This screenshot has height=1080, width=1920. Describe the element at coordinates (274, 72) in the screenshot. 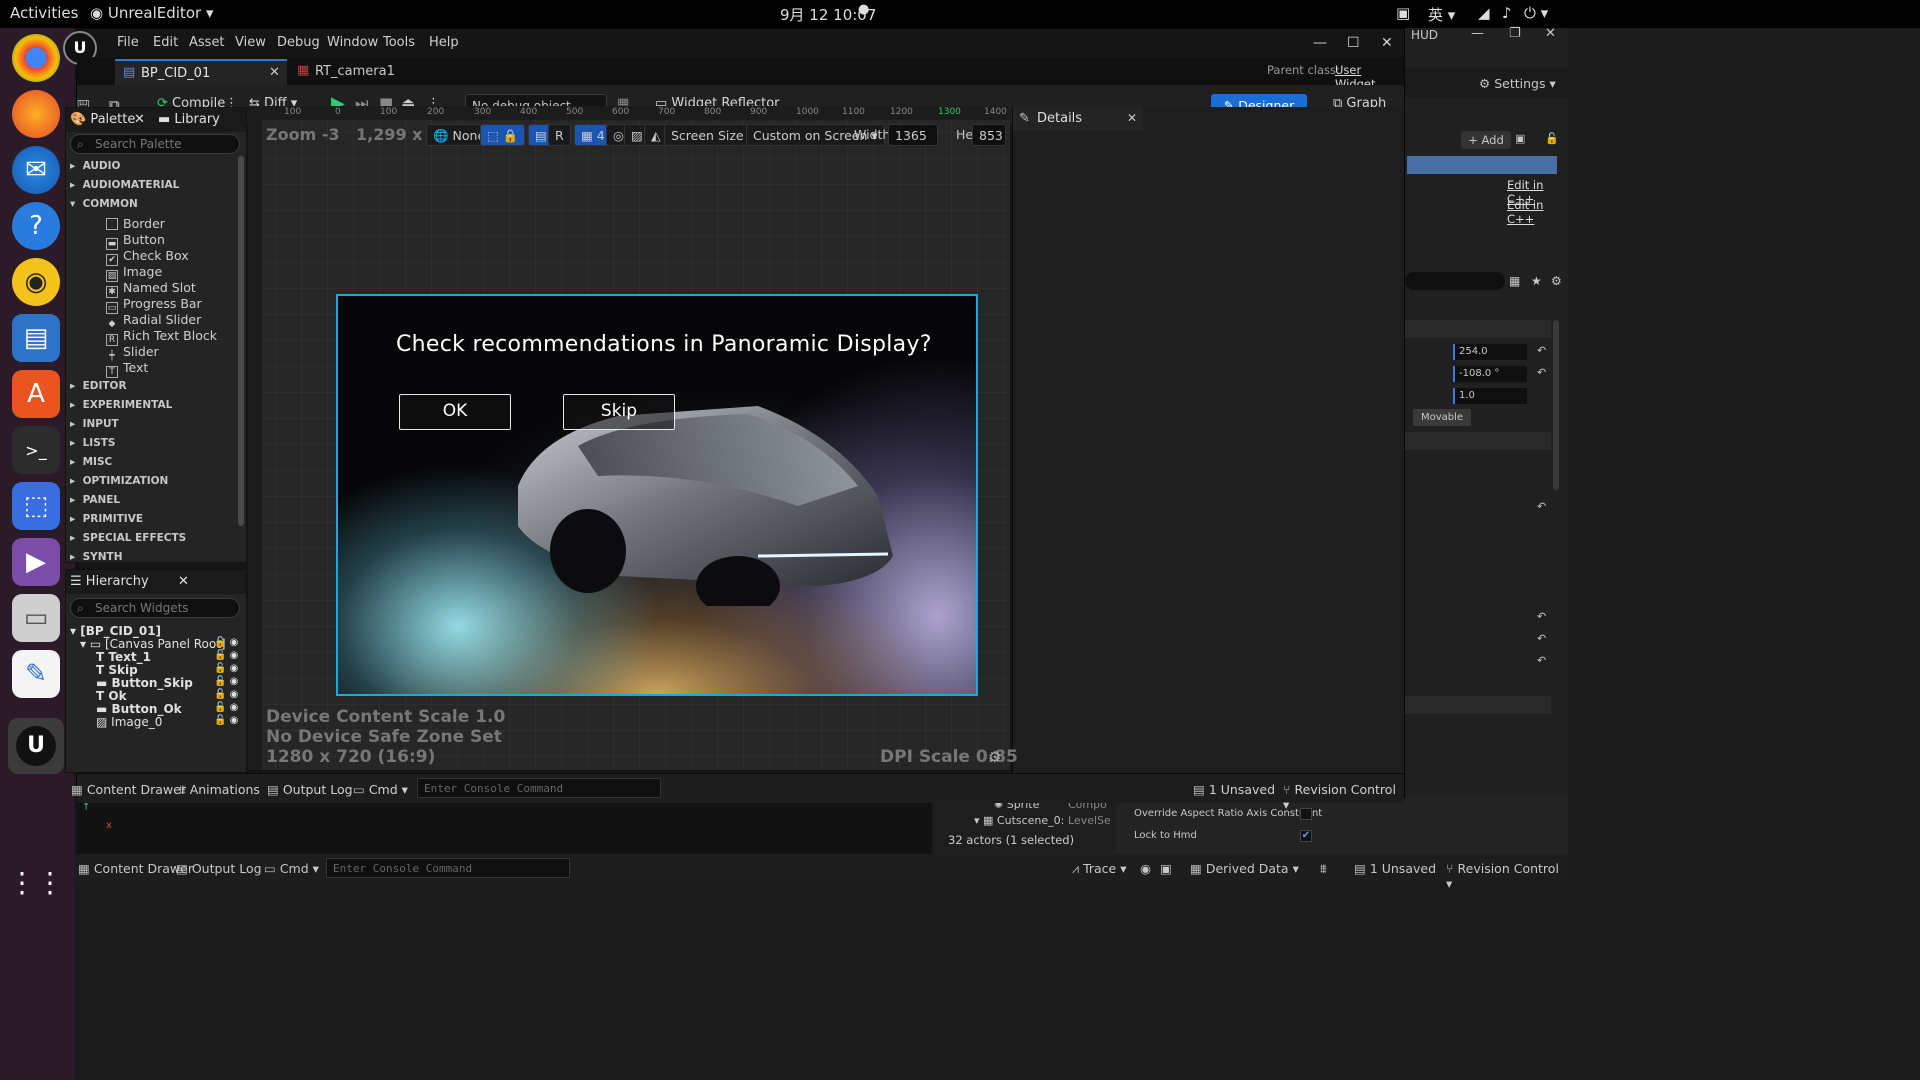

I see `tab-close-icon: ✕` at that location.